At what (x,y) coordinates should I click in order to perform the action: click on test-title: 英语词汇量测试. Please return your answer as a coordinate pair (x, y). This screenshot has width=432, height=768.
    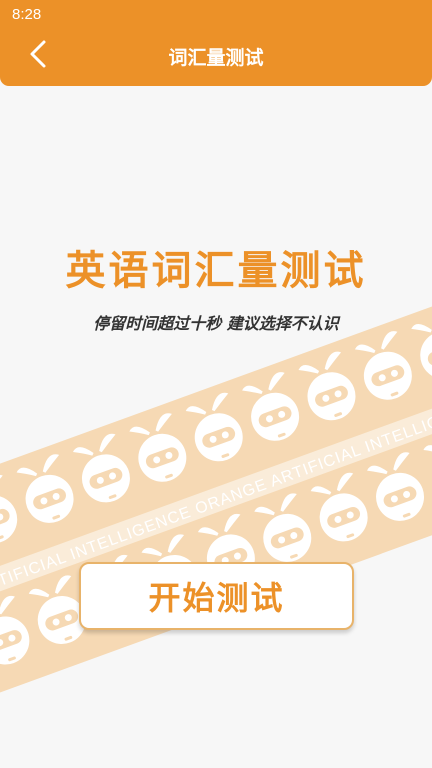
    Looking at the image, I should click on (216, 271).